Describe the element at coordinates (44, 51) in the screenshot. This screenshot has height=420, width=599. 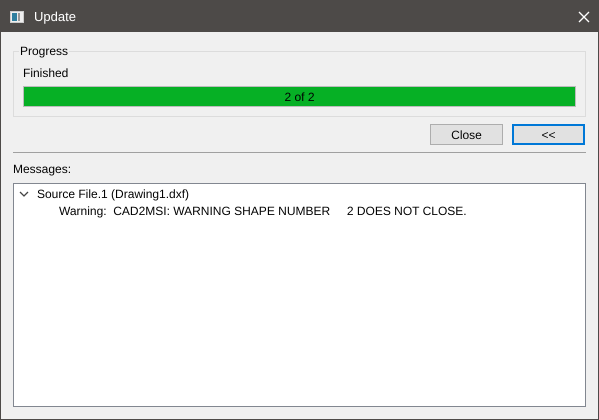
I see `group-label: Progress` at that location.